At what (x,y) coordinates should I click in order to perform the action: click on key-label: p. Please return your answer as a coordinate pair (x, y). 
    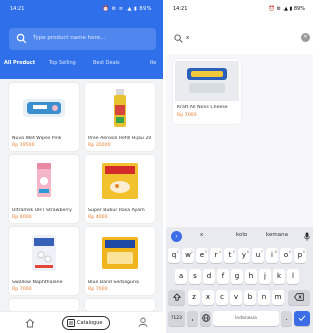
    Looking at the image, I should click on (300, 255).